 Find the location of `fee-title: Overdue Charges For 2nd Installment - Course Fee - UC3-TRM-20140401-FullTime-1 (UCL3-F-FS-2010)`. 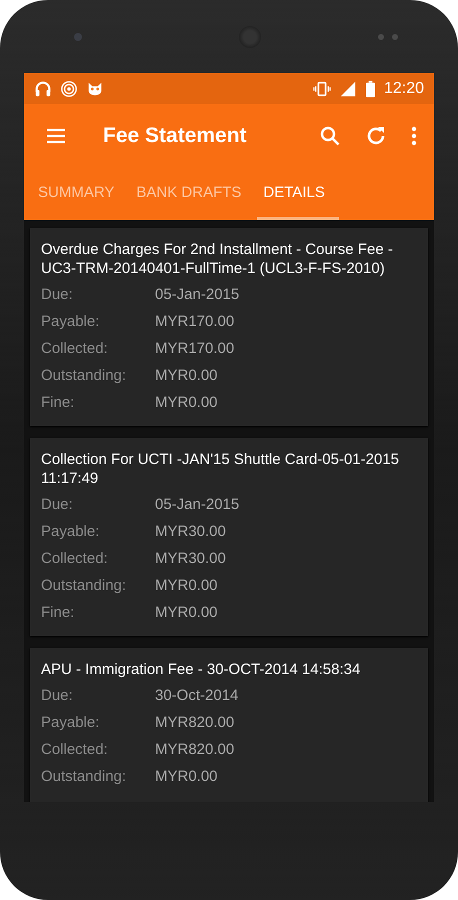

fee-title: Overdue Charges For 2nd Installment - Course Fee - UC3-TRM-20140401-FullTime-1 (UCL3-F-FS-2010) is located at coordinates (217, 259).